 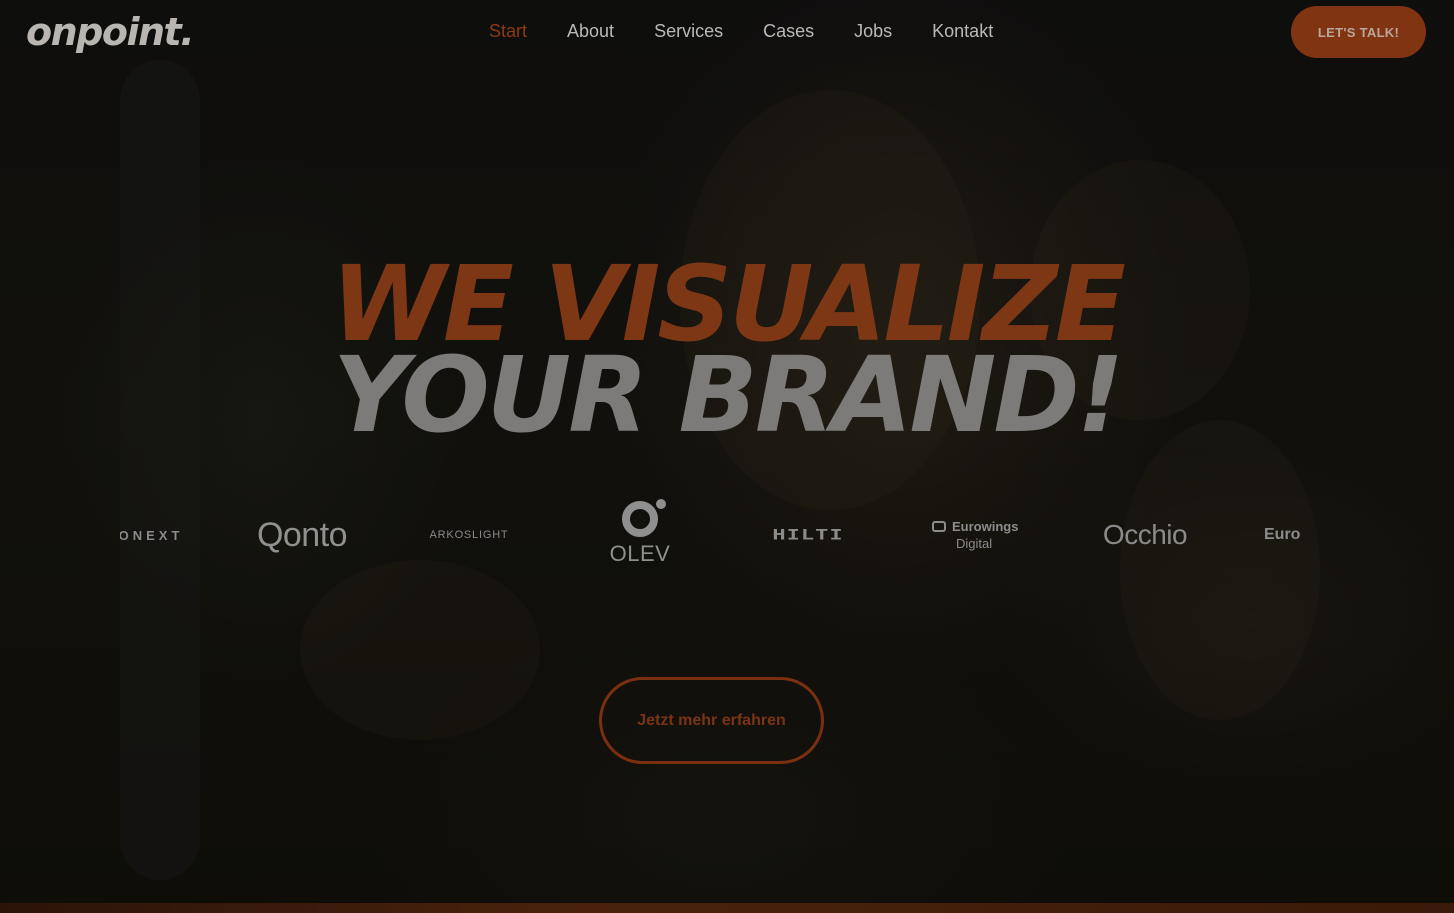 I want to click on nav-item-cases: Cases, so click(x=788, y=31).